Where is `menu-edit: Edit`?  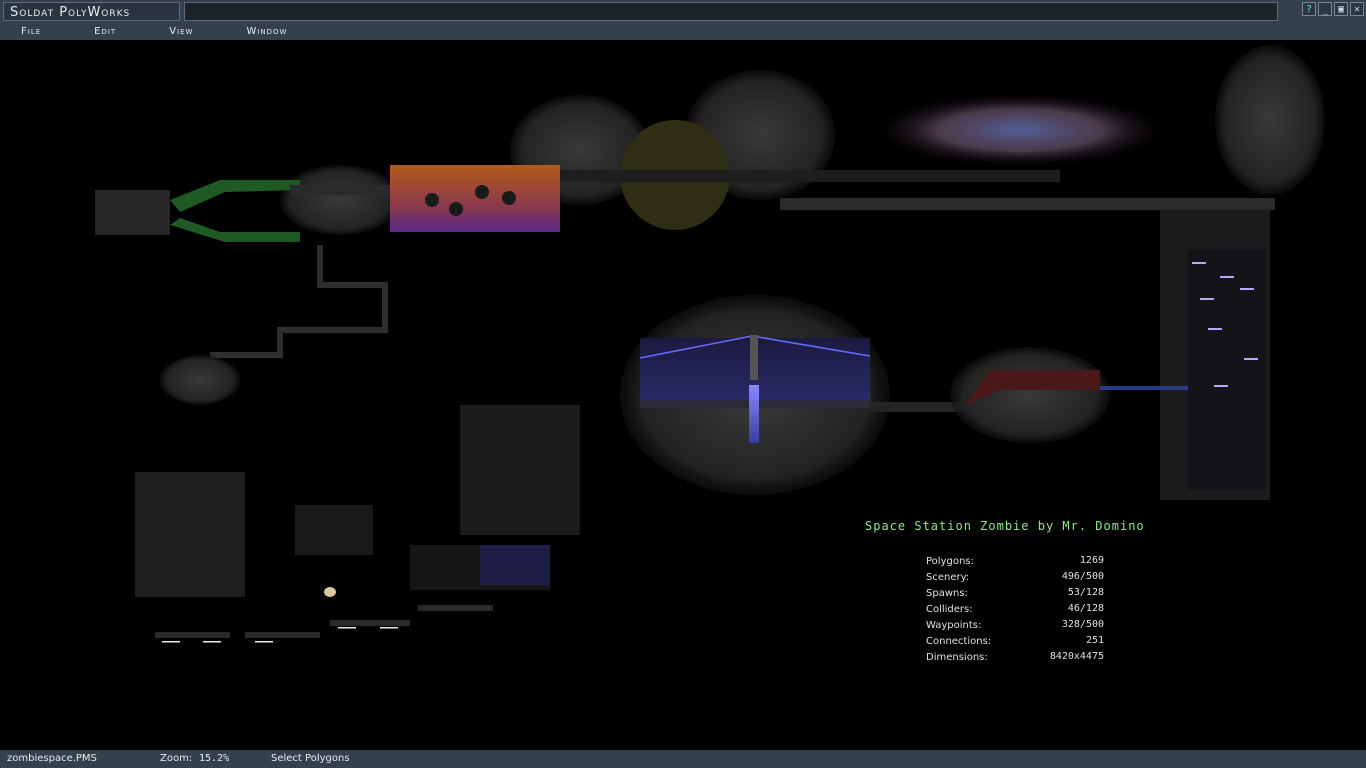
menu-edit: Edit is located at coordinates (105, 32).